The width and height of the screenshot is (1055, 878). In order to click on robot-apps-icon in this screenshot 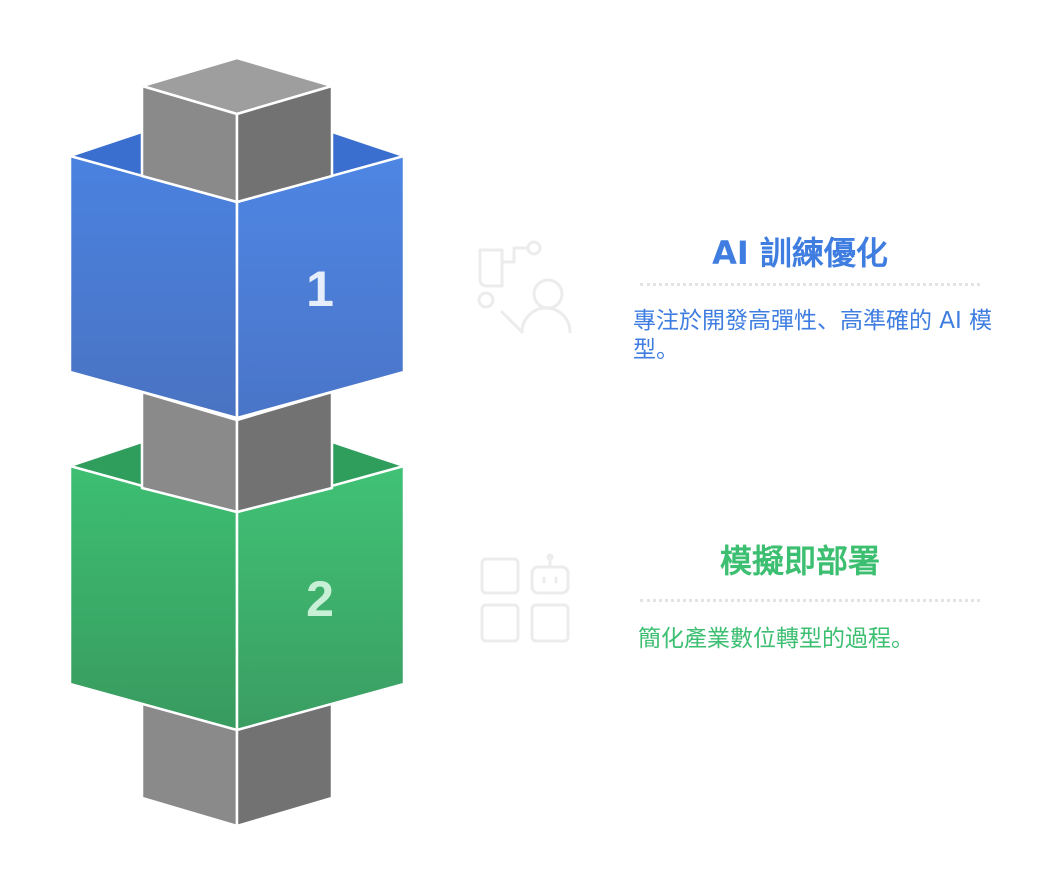, I will do `click(525, 598)`.